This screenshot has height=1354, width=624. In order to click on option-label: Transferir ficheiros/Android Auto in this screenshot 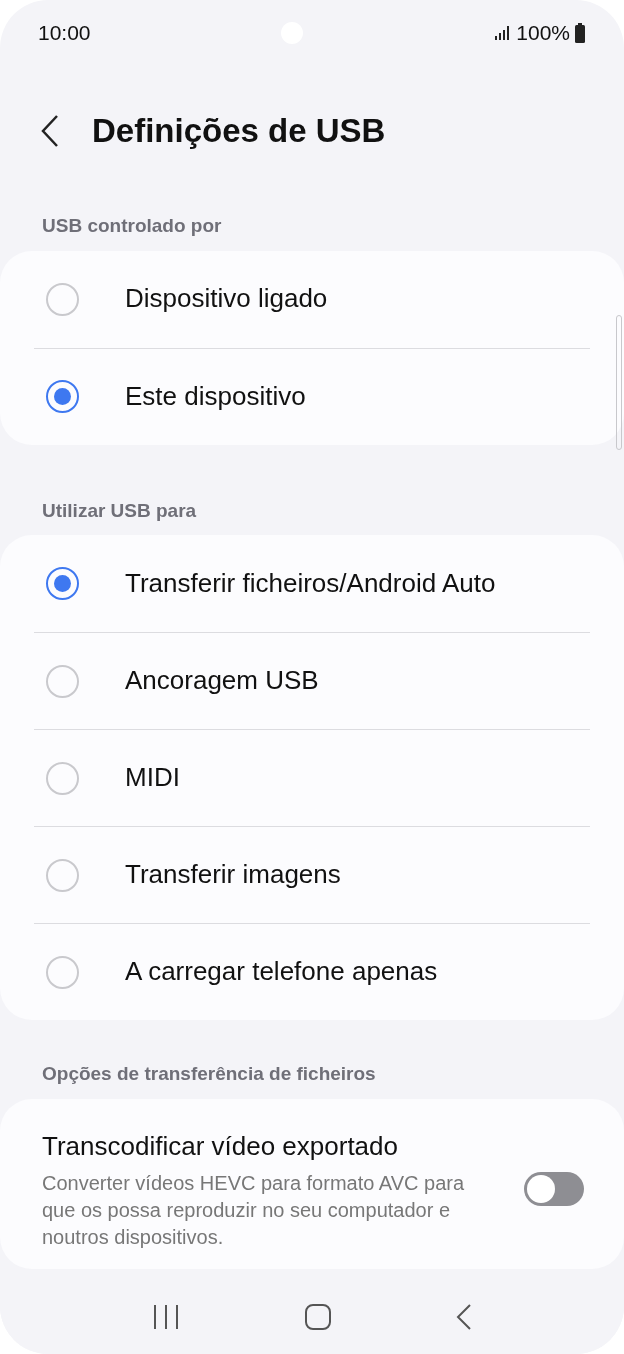, I will do `click(310, 583)`.